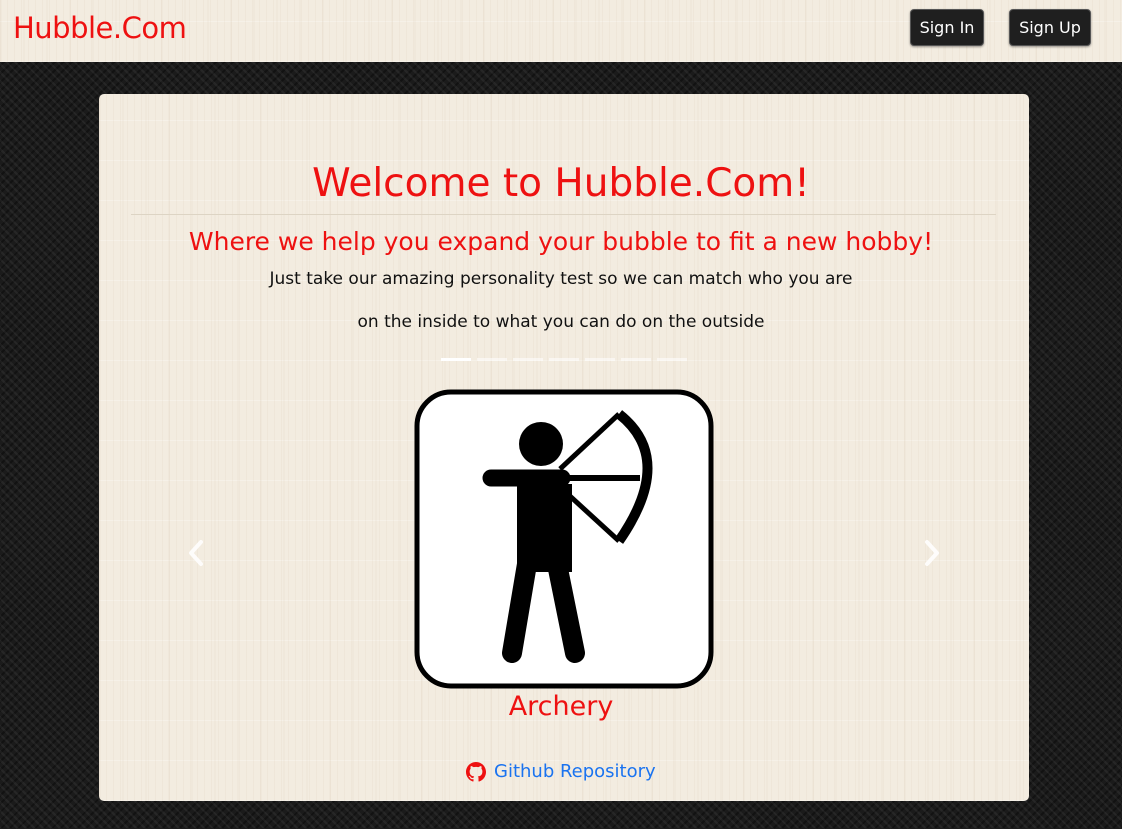  Describe the element at coordinates (561, 183) in the screenshot. I see `page-title: Welcome to Hubble.Com!` at that location.